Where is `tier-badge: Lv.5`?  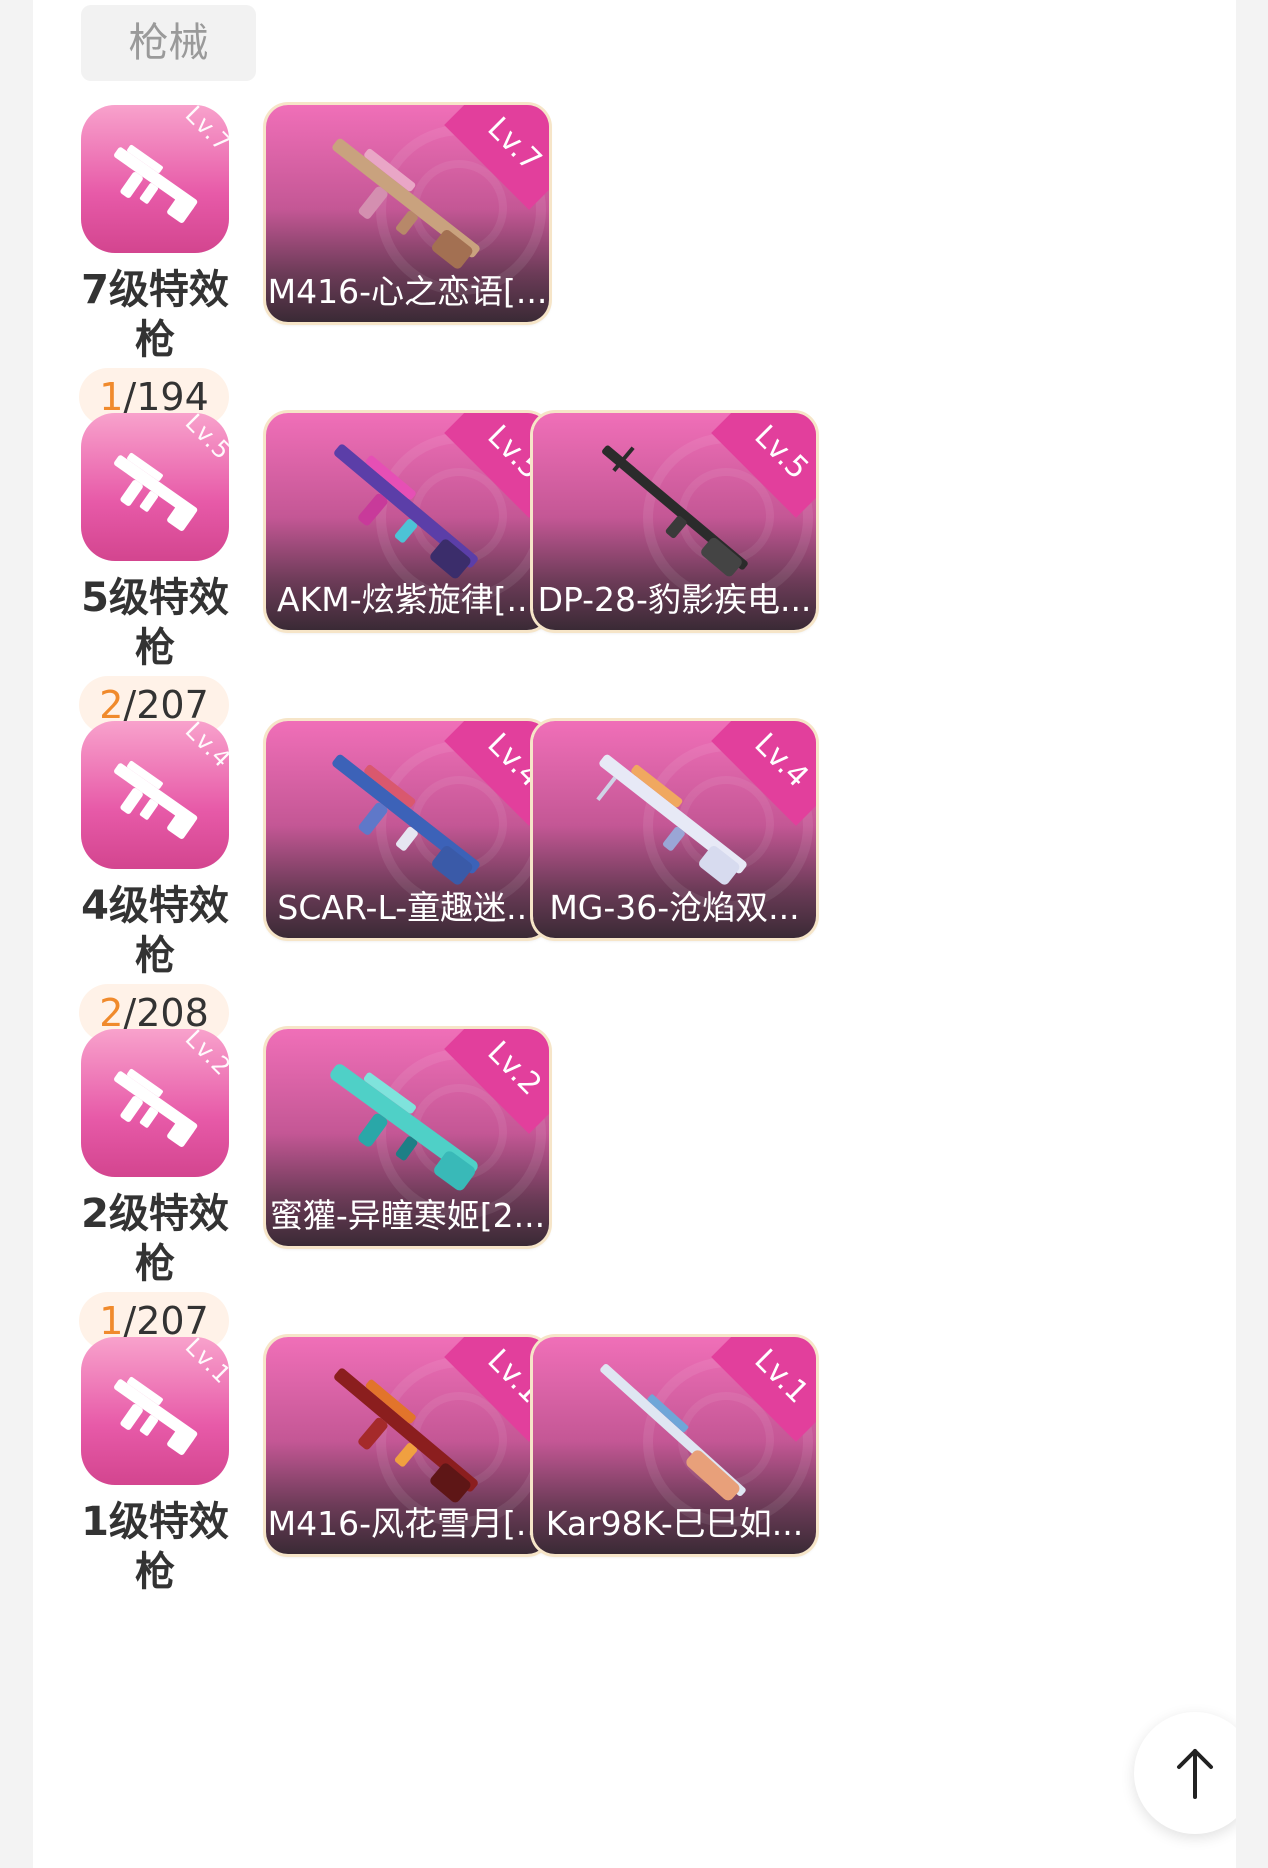
tier-badge: Lv.5 is located at coordinates (155, 487).